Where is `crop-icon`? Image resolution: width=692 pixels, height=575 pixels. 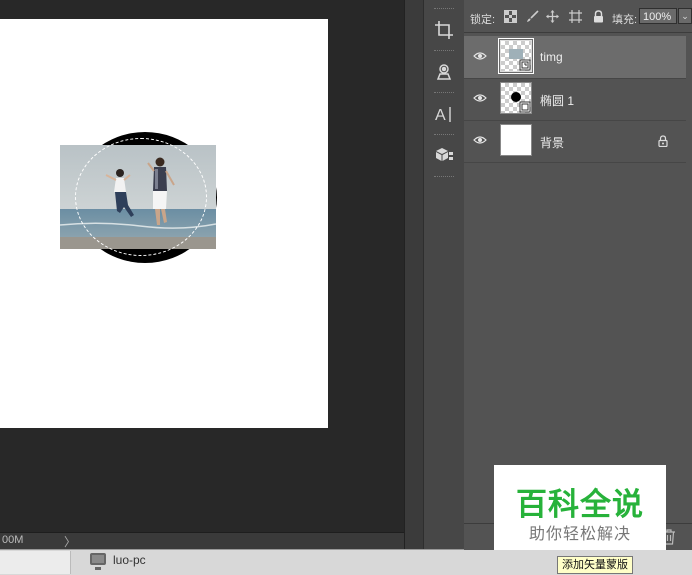 crop-icon is located at coordinates (444, 30).